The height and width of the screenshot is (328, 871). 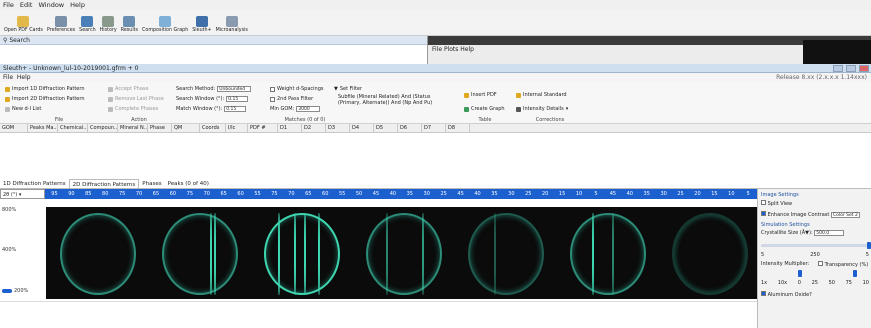 What do you see at coordinates (613, 194) in the screenshot?
I see `angle-tick-label: 45` at bounding box center [613, 194].